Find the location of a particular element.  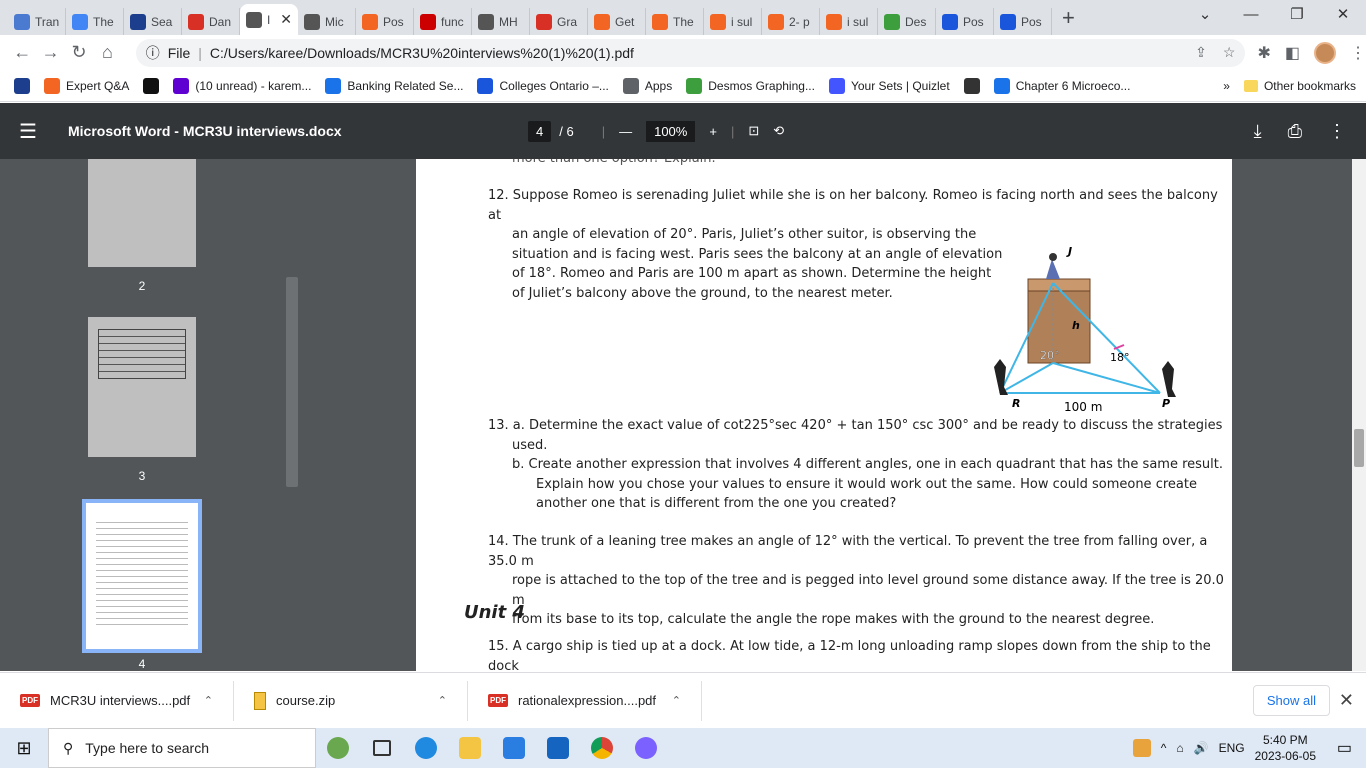

info-icon: ⓘ is located at coordinates (153, 53).